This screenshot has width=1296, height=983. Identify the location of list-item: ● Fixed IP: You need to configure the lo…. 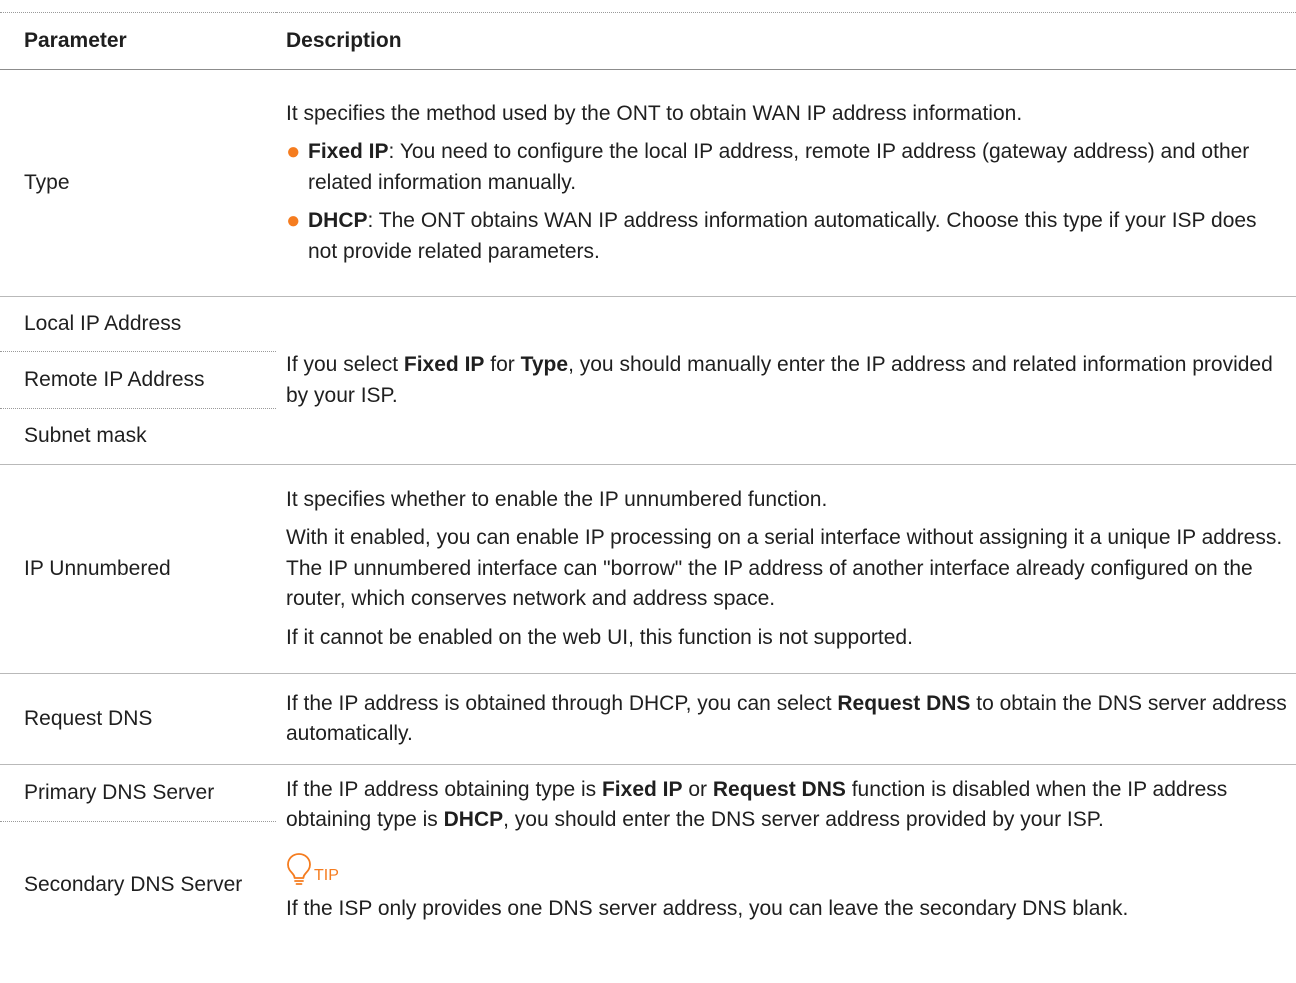
(788, 167).